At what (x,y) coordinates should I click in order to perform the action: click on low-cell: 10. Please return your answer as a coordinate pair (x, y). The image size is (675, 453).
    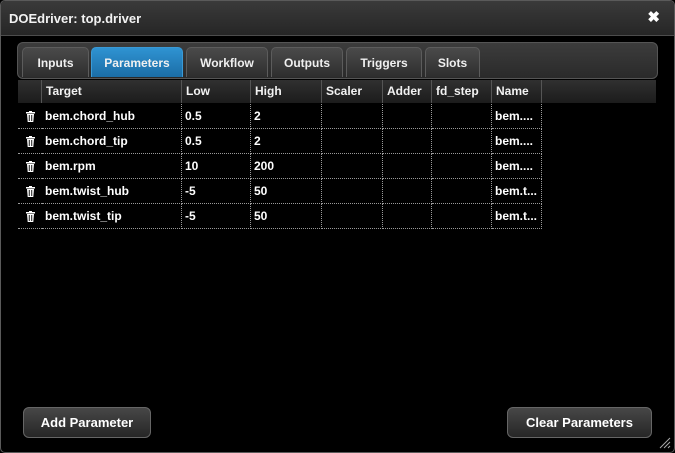
    Looking at the image, I should click on (216, 166).